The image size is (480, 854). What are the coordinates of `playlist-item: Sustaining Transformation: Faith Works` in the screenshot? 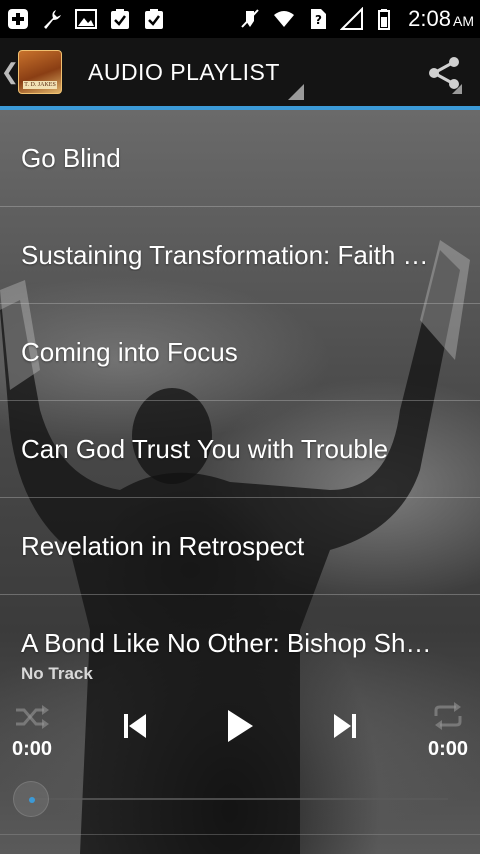 It's located at (240, 255).